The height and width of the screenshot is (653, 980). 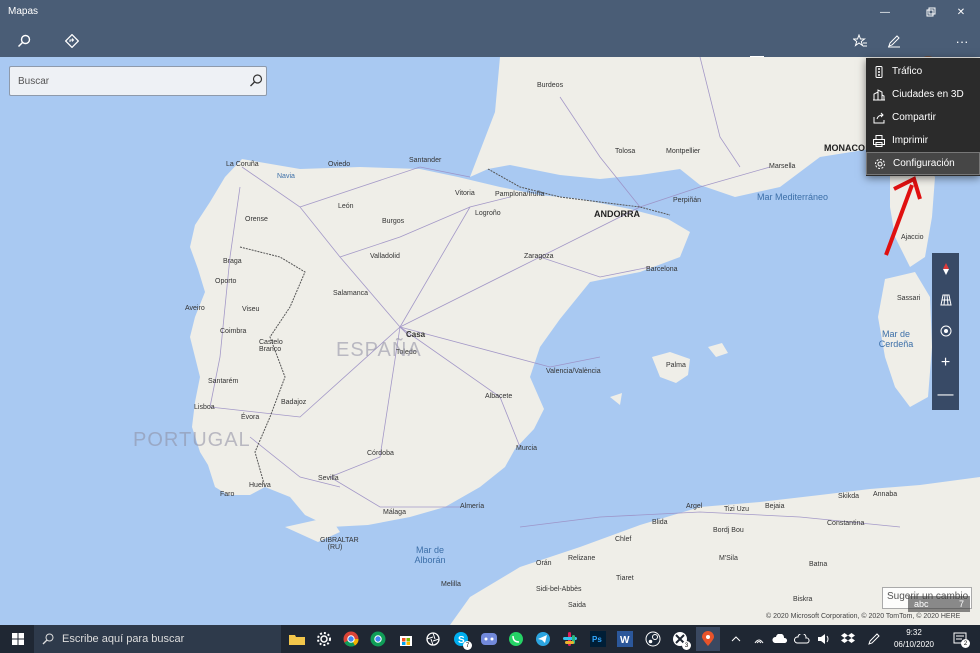 I want to click on city-label: Melilla, so click(x=451, y=584).